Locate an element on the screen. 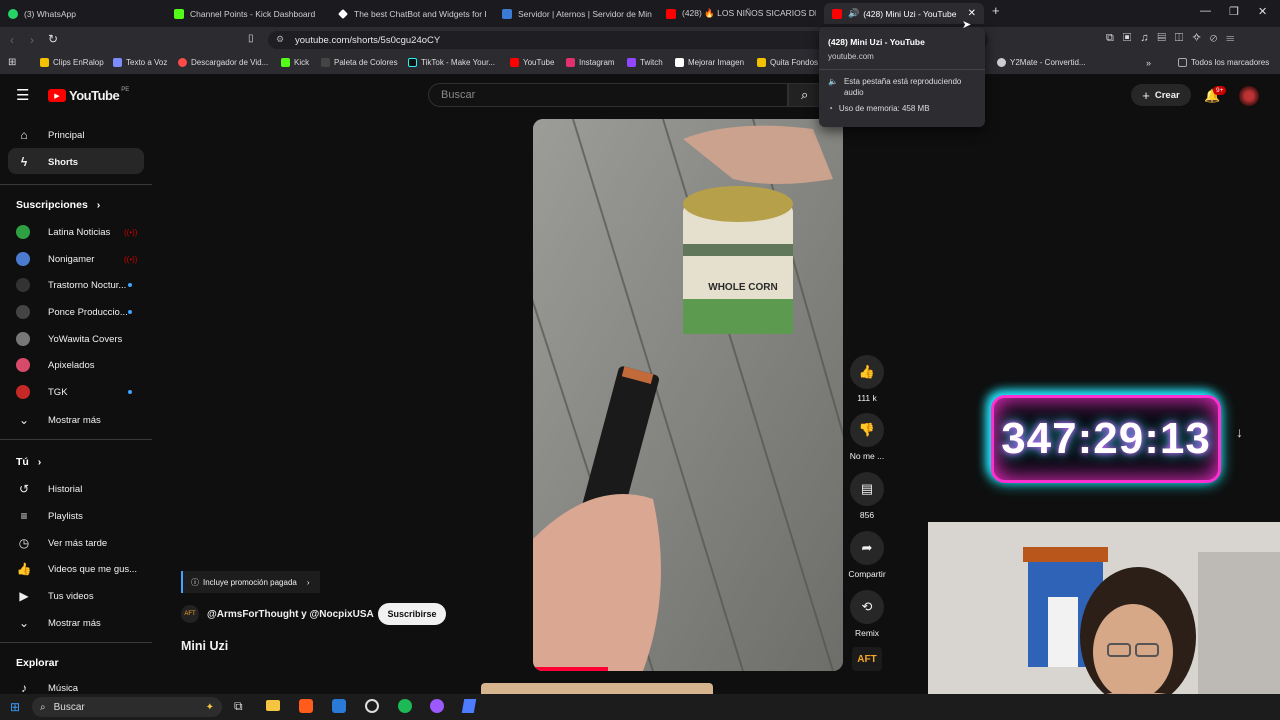 The width and height of the screenshot is (1280, 720). sidebar-show-more-you: ⌄ Mostrar más is located at coordinates (58, 623).